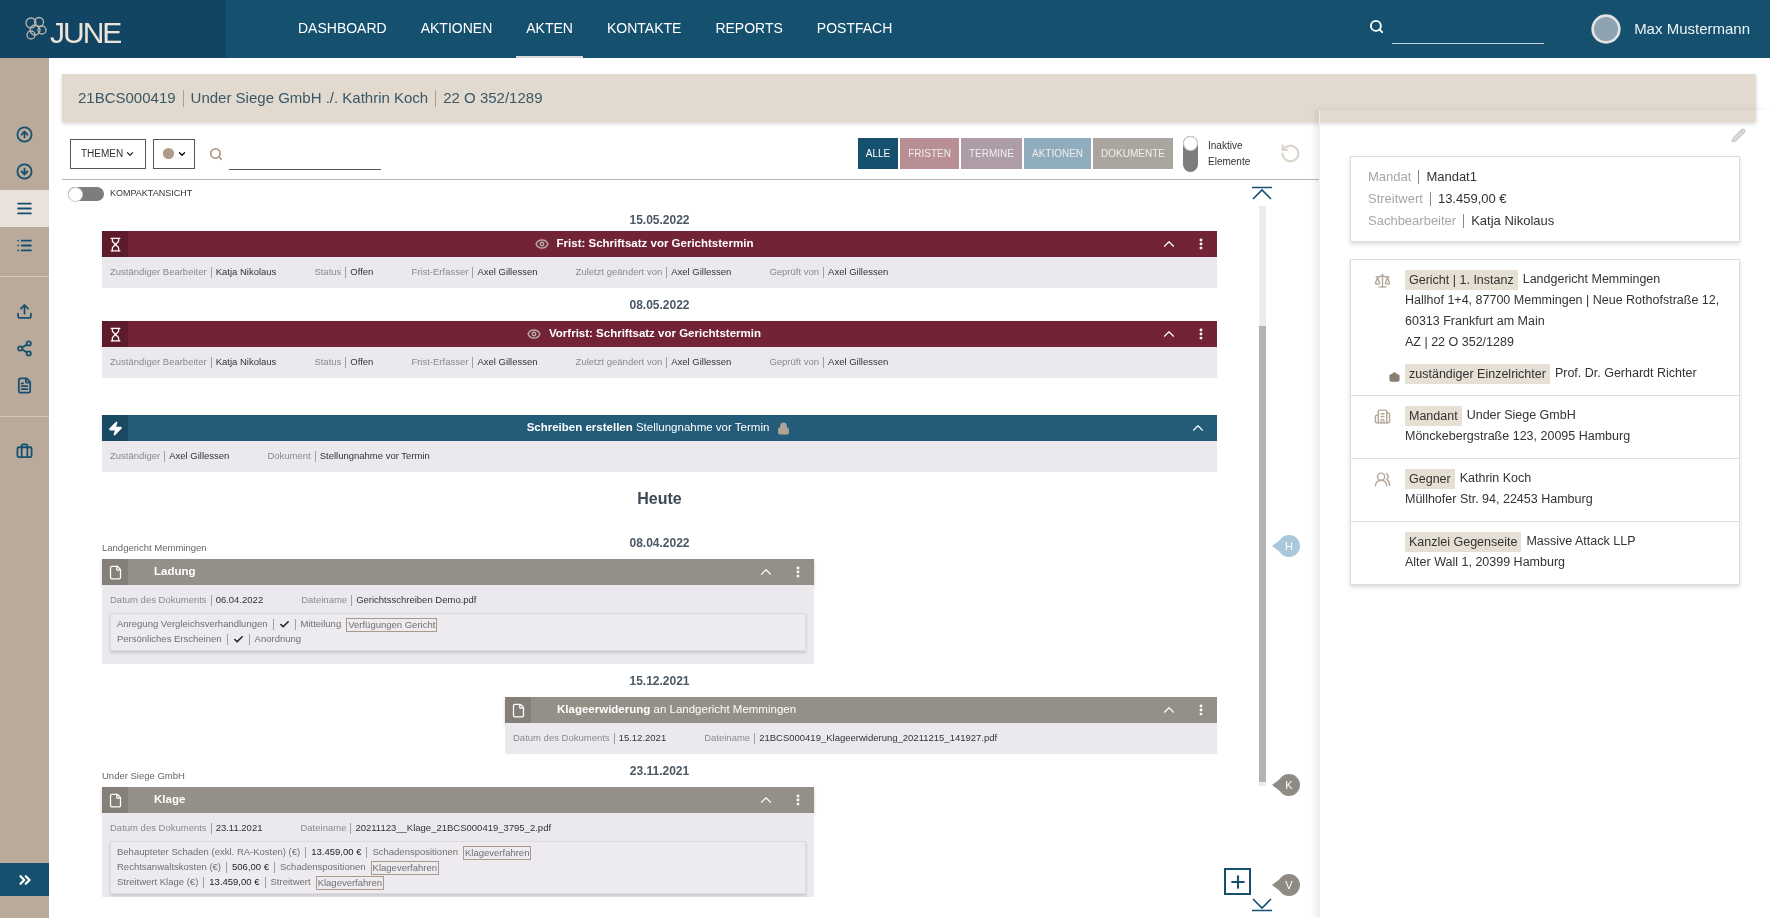 The width and height of the screenshot is (1770, 918). What do you see at coordinates (321, 624) in the screenshot?
I see `extra-category: Mitteilung` at bounding box center [321, 624].